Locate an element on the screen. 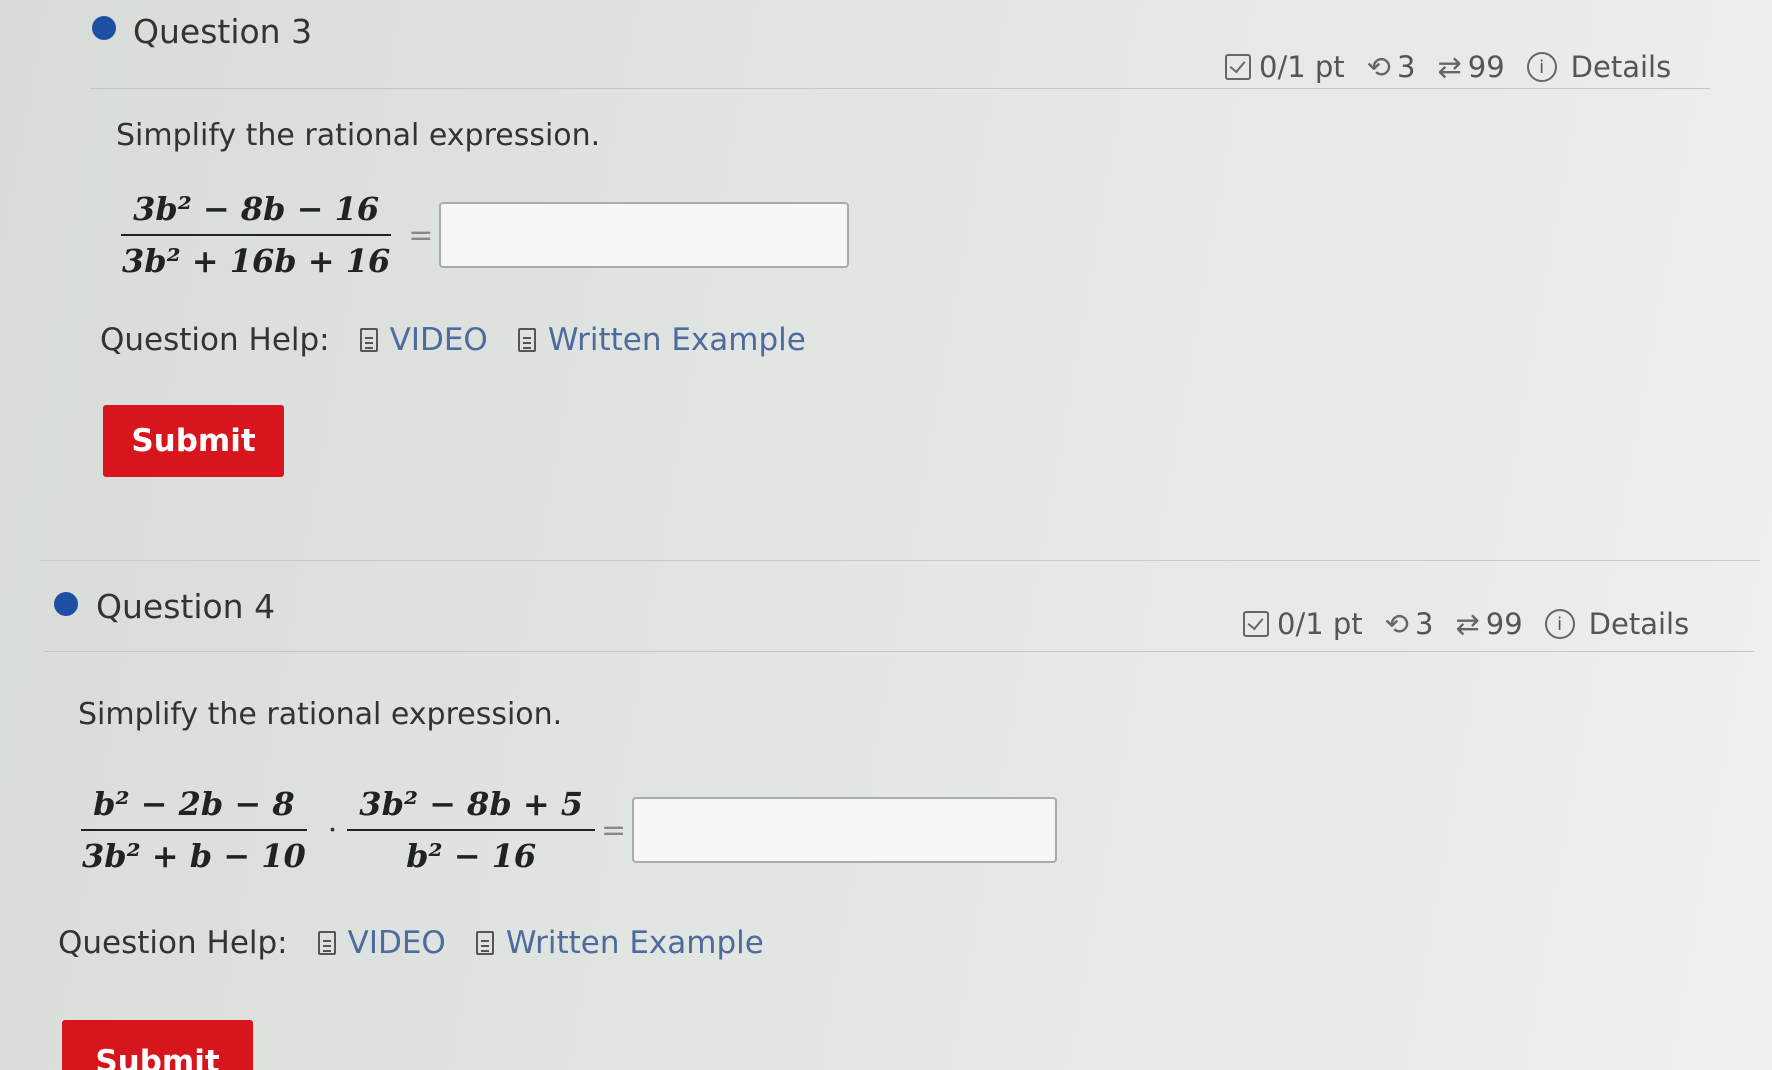 The height and width of the screenshot is (1070, 1772). numerator: 3b² − 8b − 16 is located at coordinates (256, 213).